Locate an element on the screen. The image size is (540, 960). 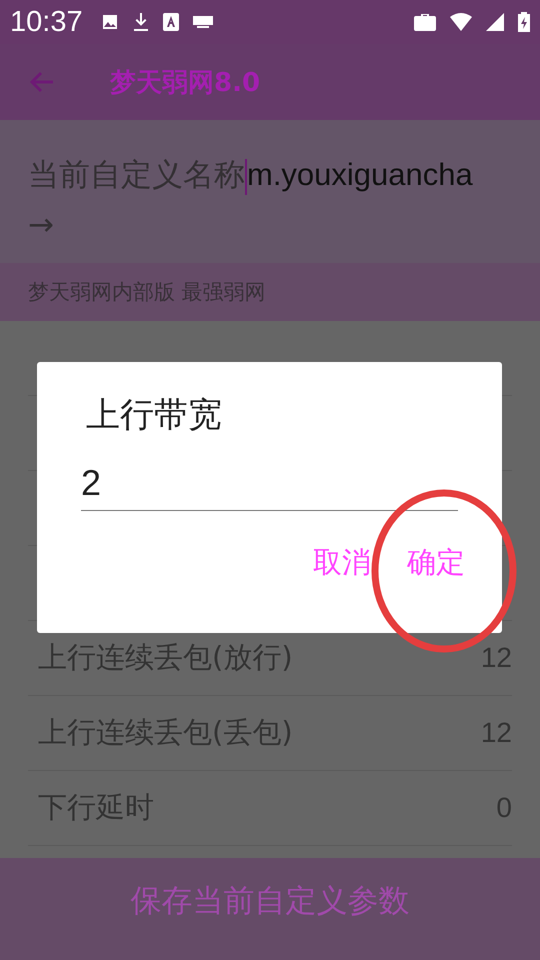
keyboard-icon is located at coordinates (202, 22).